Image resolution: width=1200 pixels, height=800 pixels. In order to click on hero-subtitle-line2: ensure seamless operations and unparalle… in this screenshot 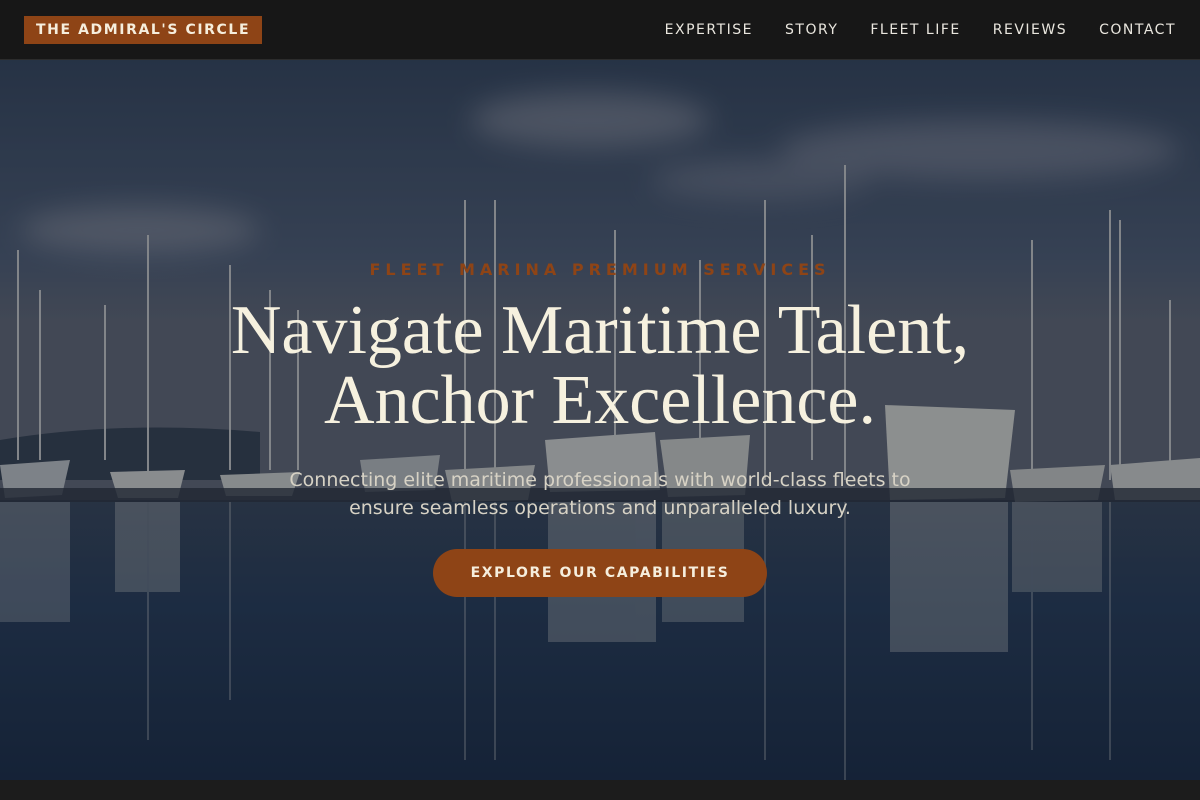, I will do `click(600, 508)`.